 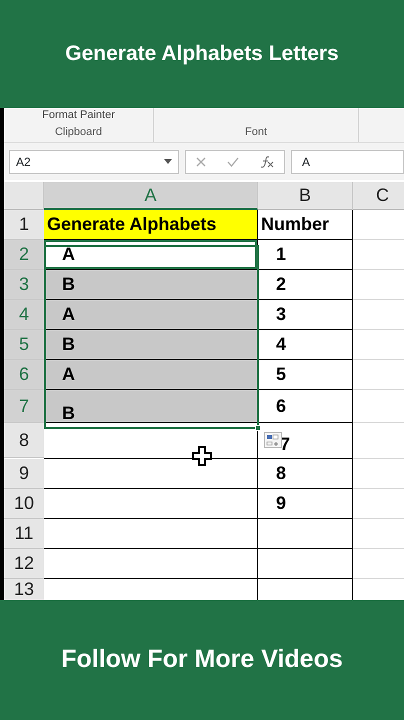 I want to click on fill-handle, so click(x=258, y=428).